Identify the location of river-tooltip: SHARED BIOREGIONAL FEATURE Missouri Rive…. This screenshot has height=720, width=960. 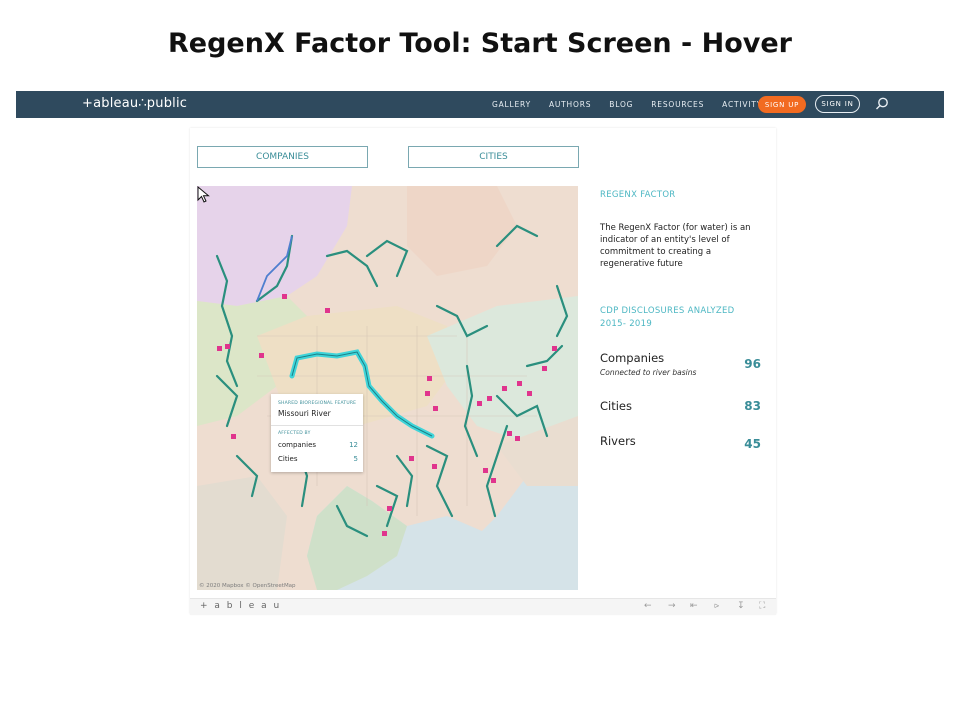
(317, 433).